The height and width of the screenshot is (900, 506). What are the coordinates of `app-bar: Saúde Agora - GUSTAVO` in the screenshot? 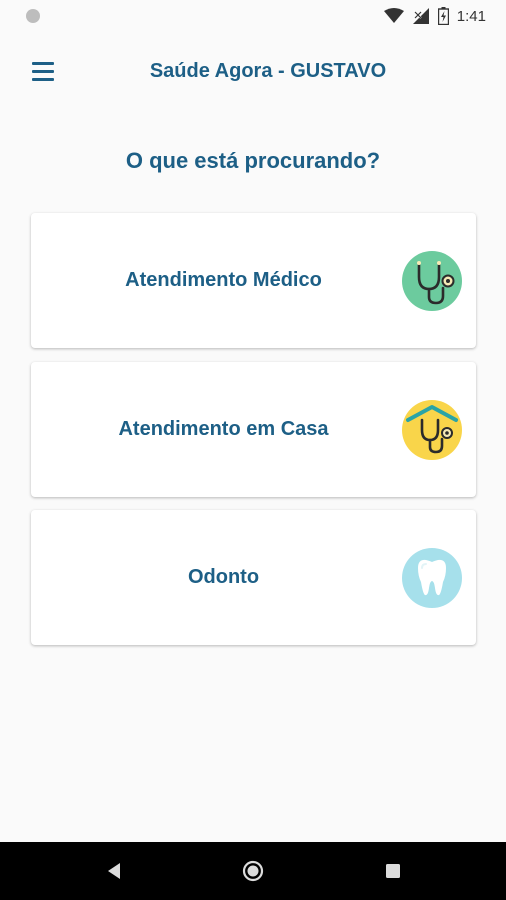 It's located at (253, 72).